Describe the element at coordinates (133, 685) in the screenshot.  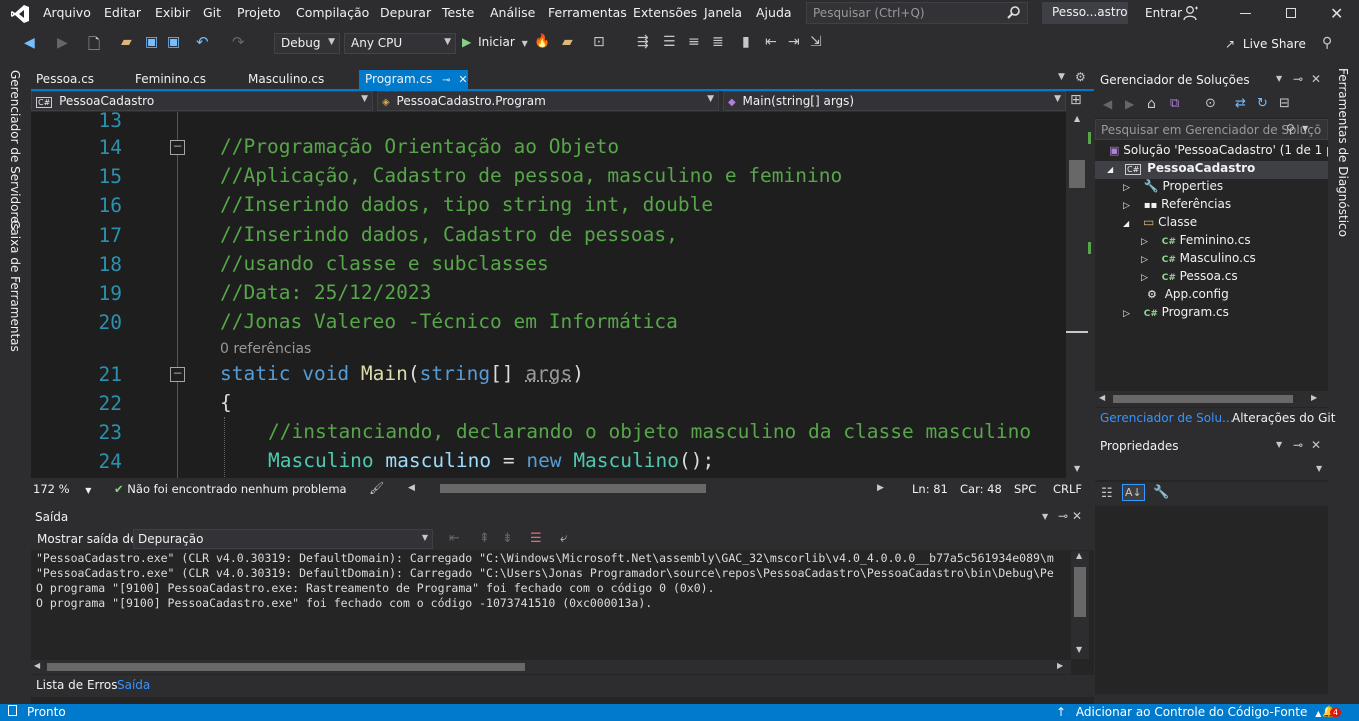
I see `tab-output: Saída` at that location.